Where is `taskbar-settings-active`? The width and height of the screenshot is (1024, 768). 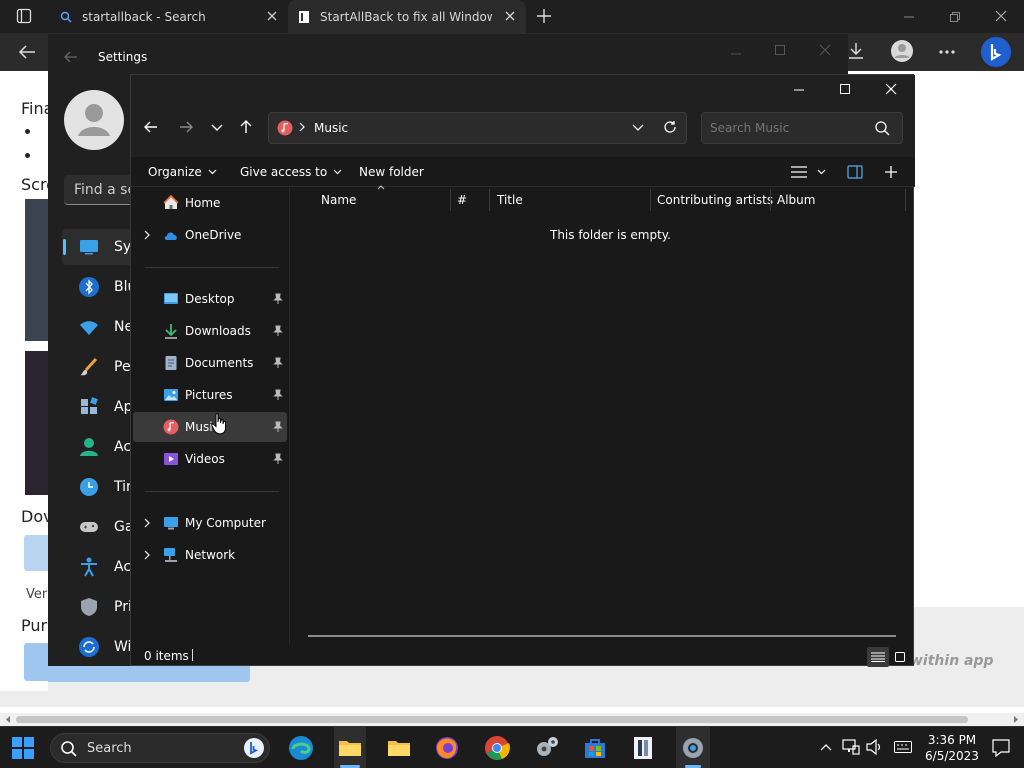 taskbar-settings-active is located at coordinates (693, 747).